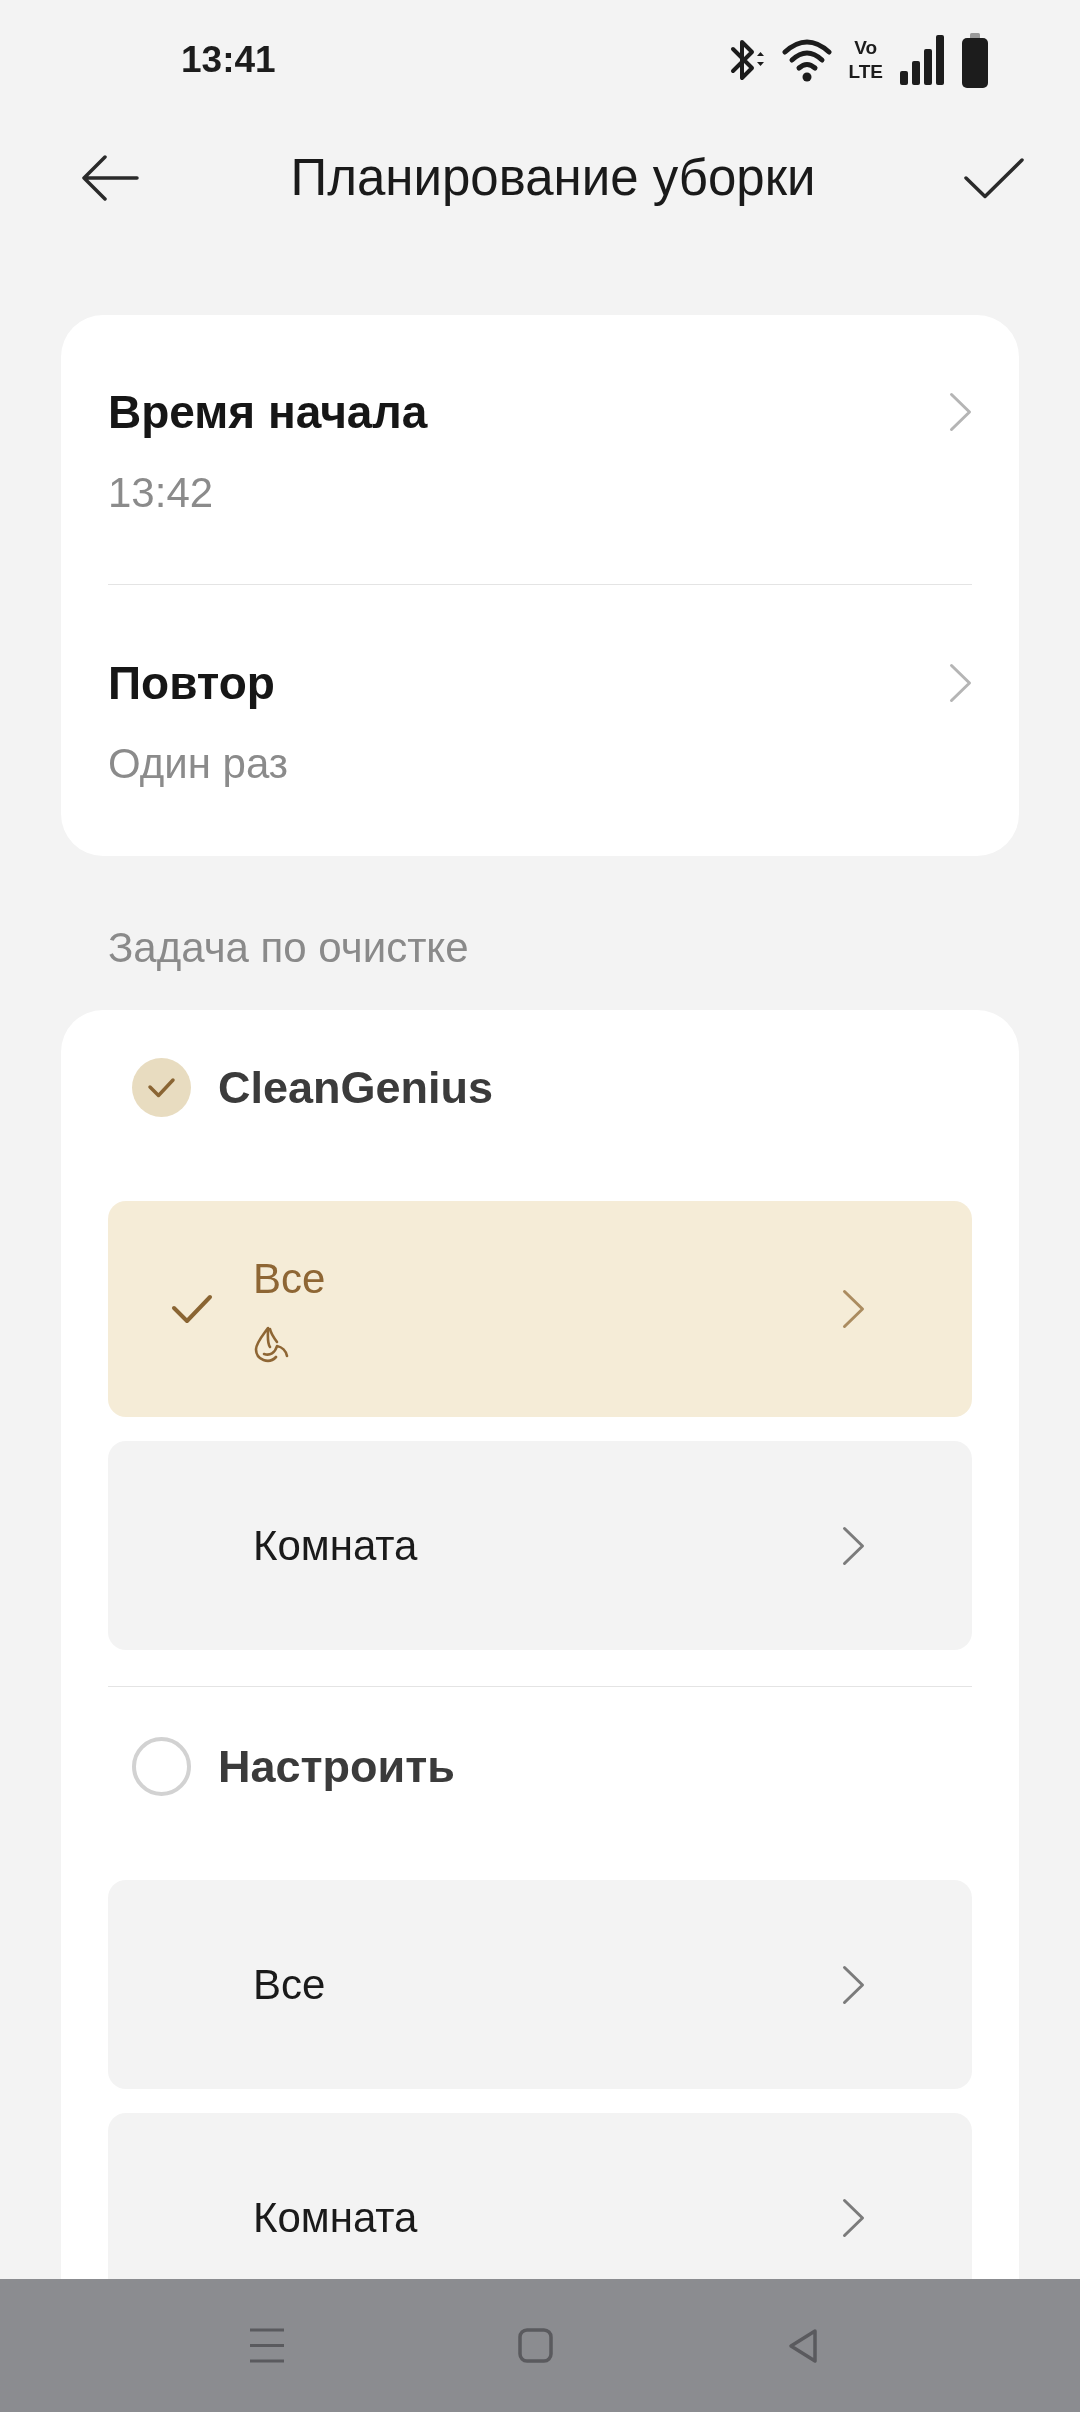 Image resolution: width=1080 pixels, height=2412 pixels. What do you see at coordinates (267, 2345) in the screenshot?
I see `menu-icon` at bounding box center [267, 2345].